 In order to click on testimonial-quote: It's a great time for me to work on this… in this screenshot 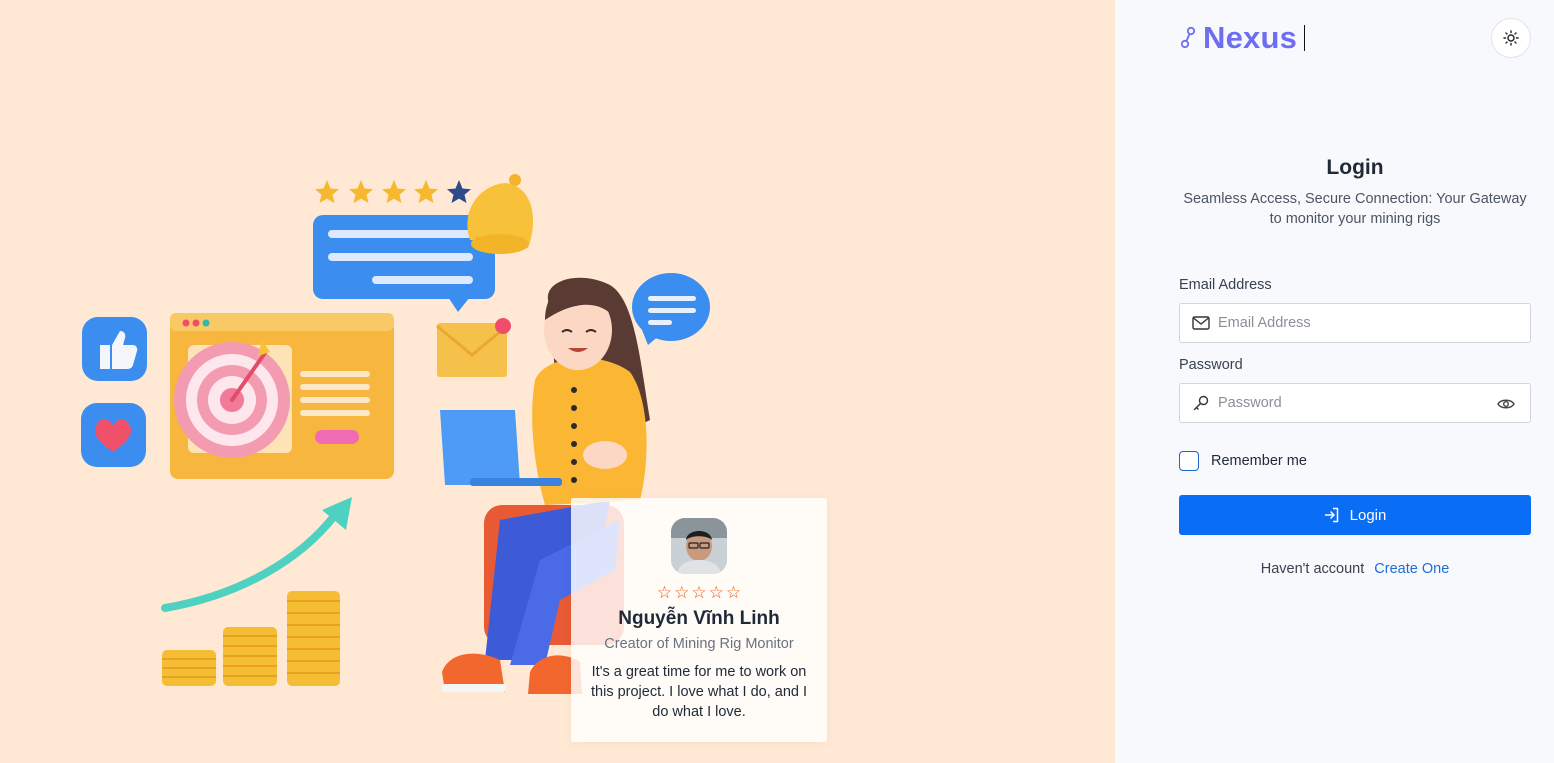, I will do `click(699, 692)`.